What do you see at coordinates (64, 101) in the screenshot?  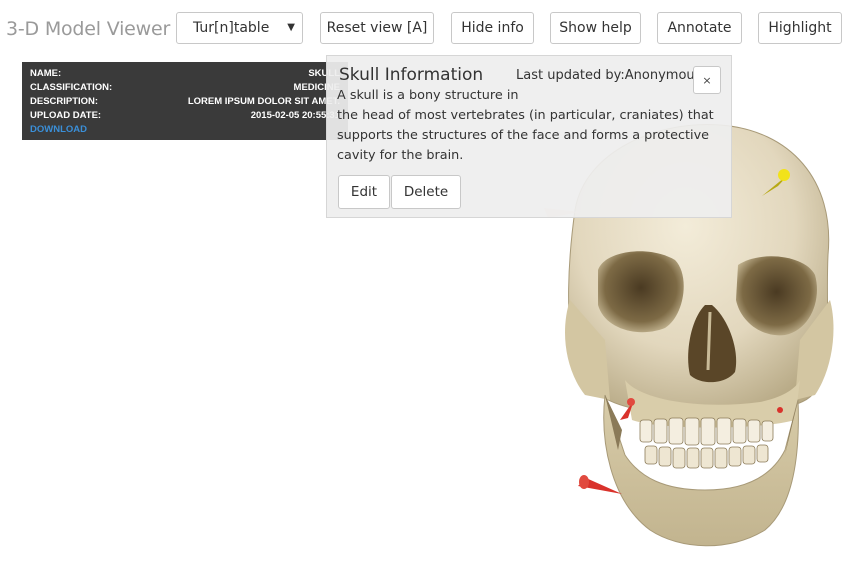 I see `info-label: DESCRIPTION:` at bounding box center [64, 101].